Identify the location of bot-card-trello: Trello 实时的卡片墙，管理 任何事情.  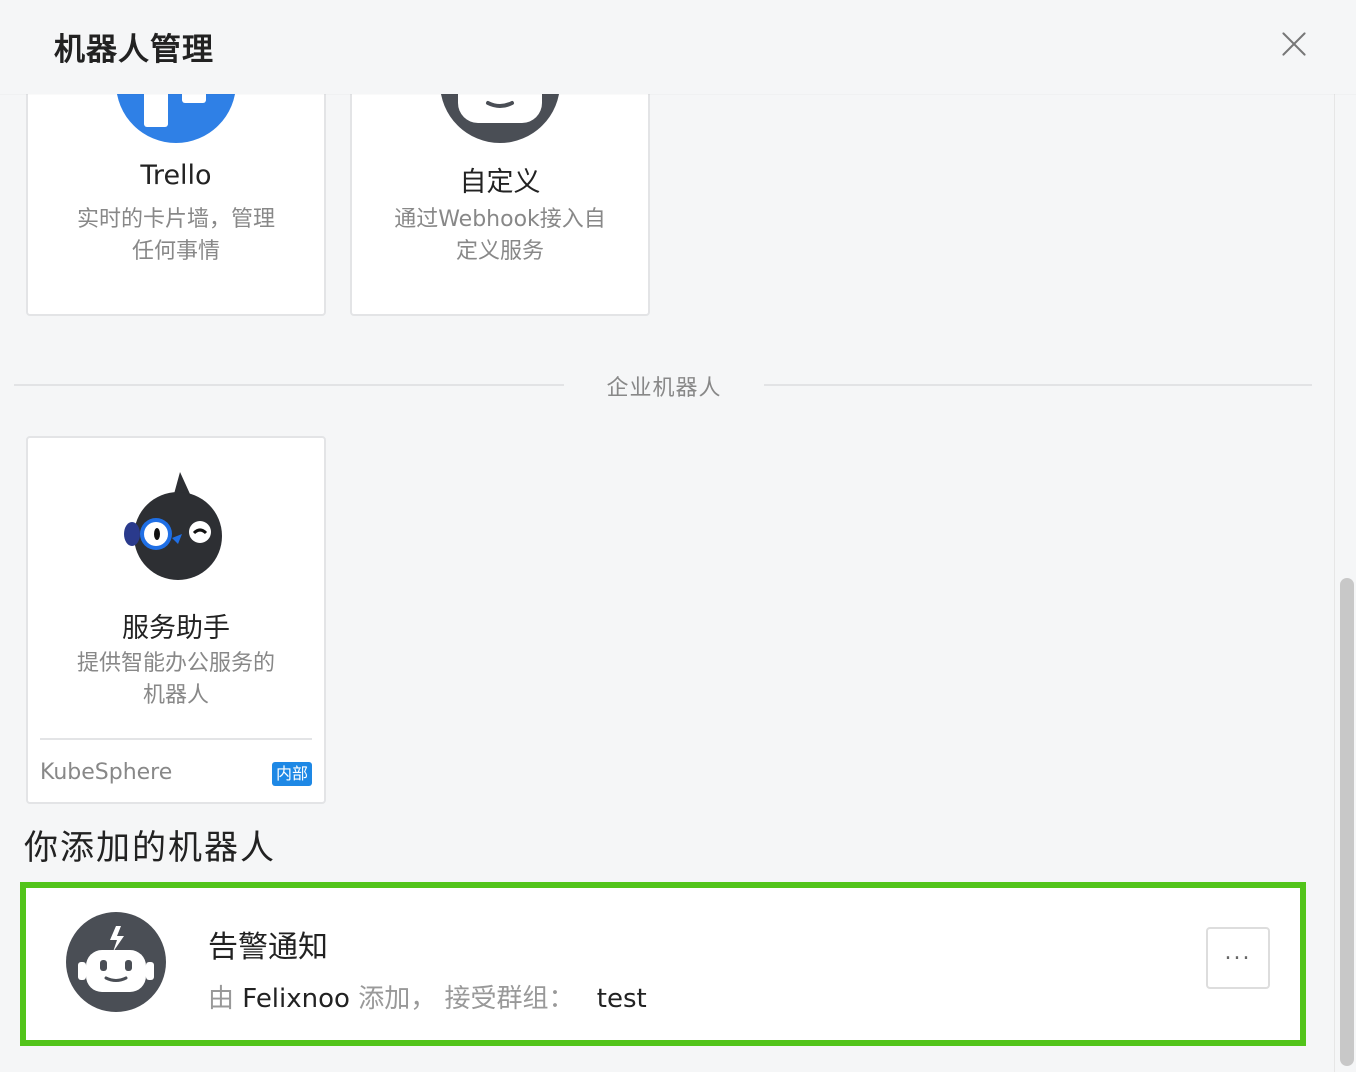
(176, 205).